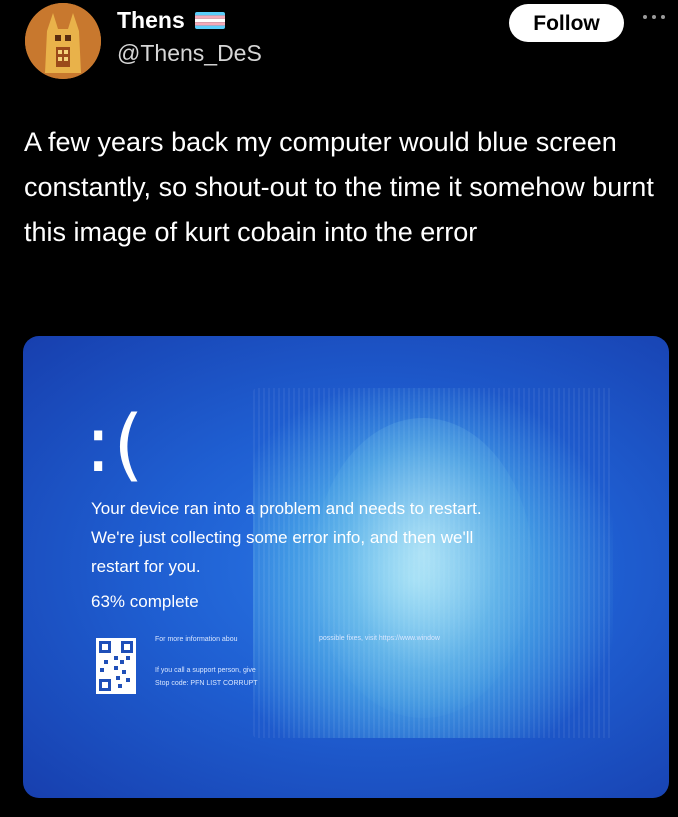 The image size is (678, 817). What do you see at coordinates (146, 566) in the screenshot?
I see `bsod-message-line: restart for you.` at bounding box center [146, 566].